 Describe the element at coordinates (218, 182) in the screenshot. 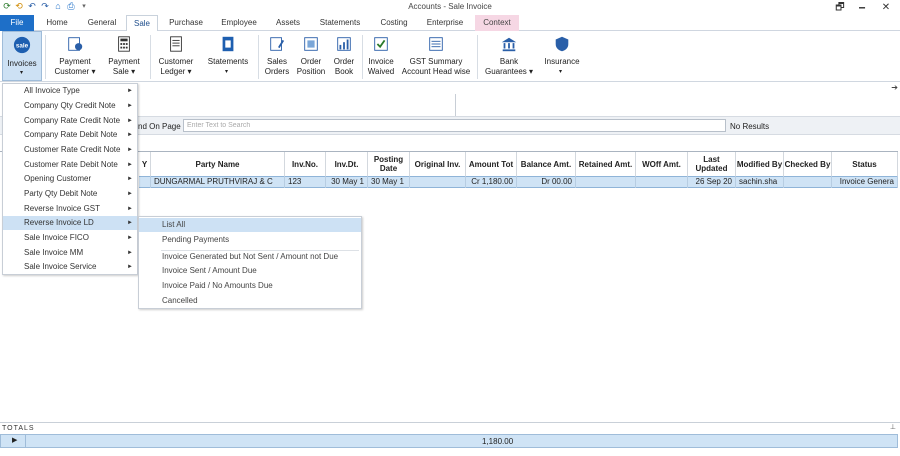

I see `table-cell-party-name: DUNGARMAL PRUTHVIRAJ & C` at that location.